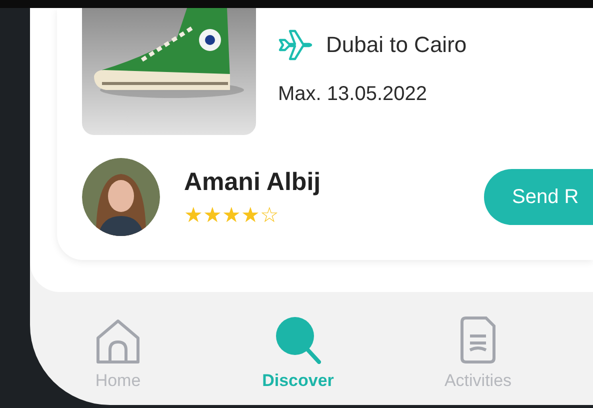 This screenshot has width=593, height=408. Describe the element at coordinates (396, 45) in the screenshot. I see `route-text: Dubai to Cairo` at that location.